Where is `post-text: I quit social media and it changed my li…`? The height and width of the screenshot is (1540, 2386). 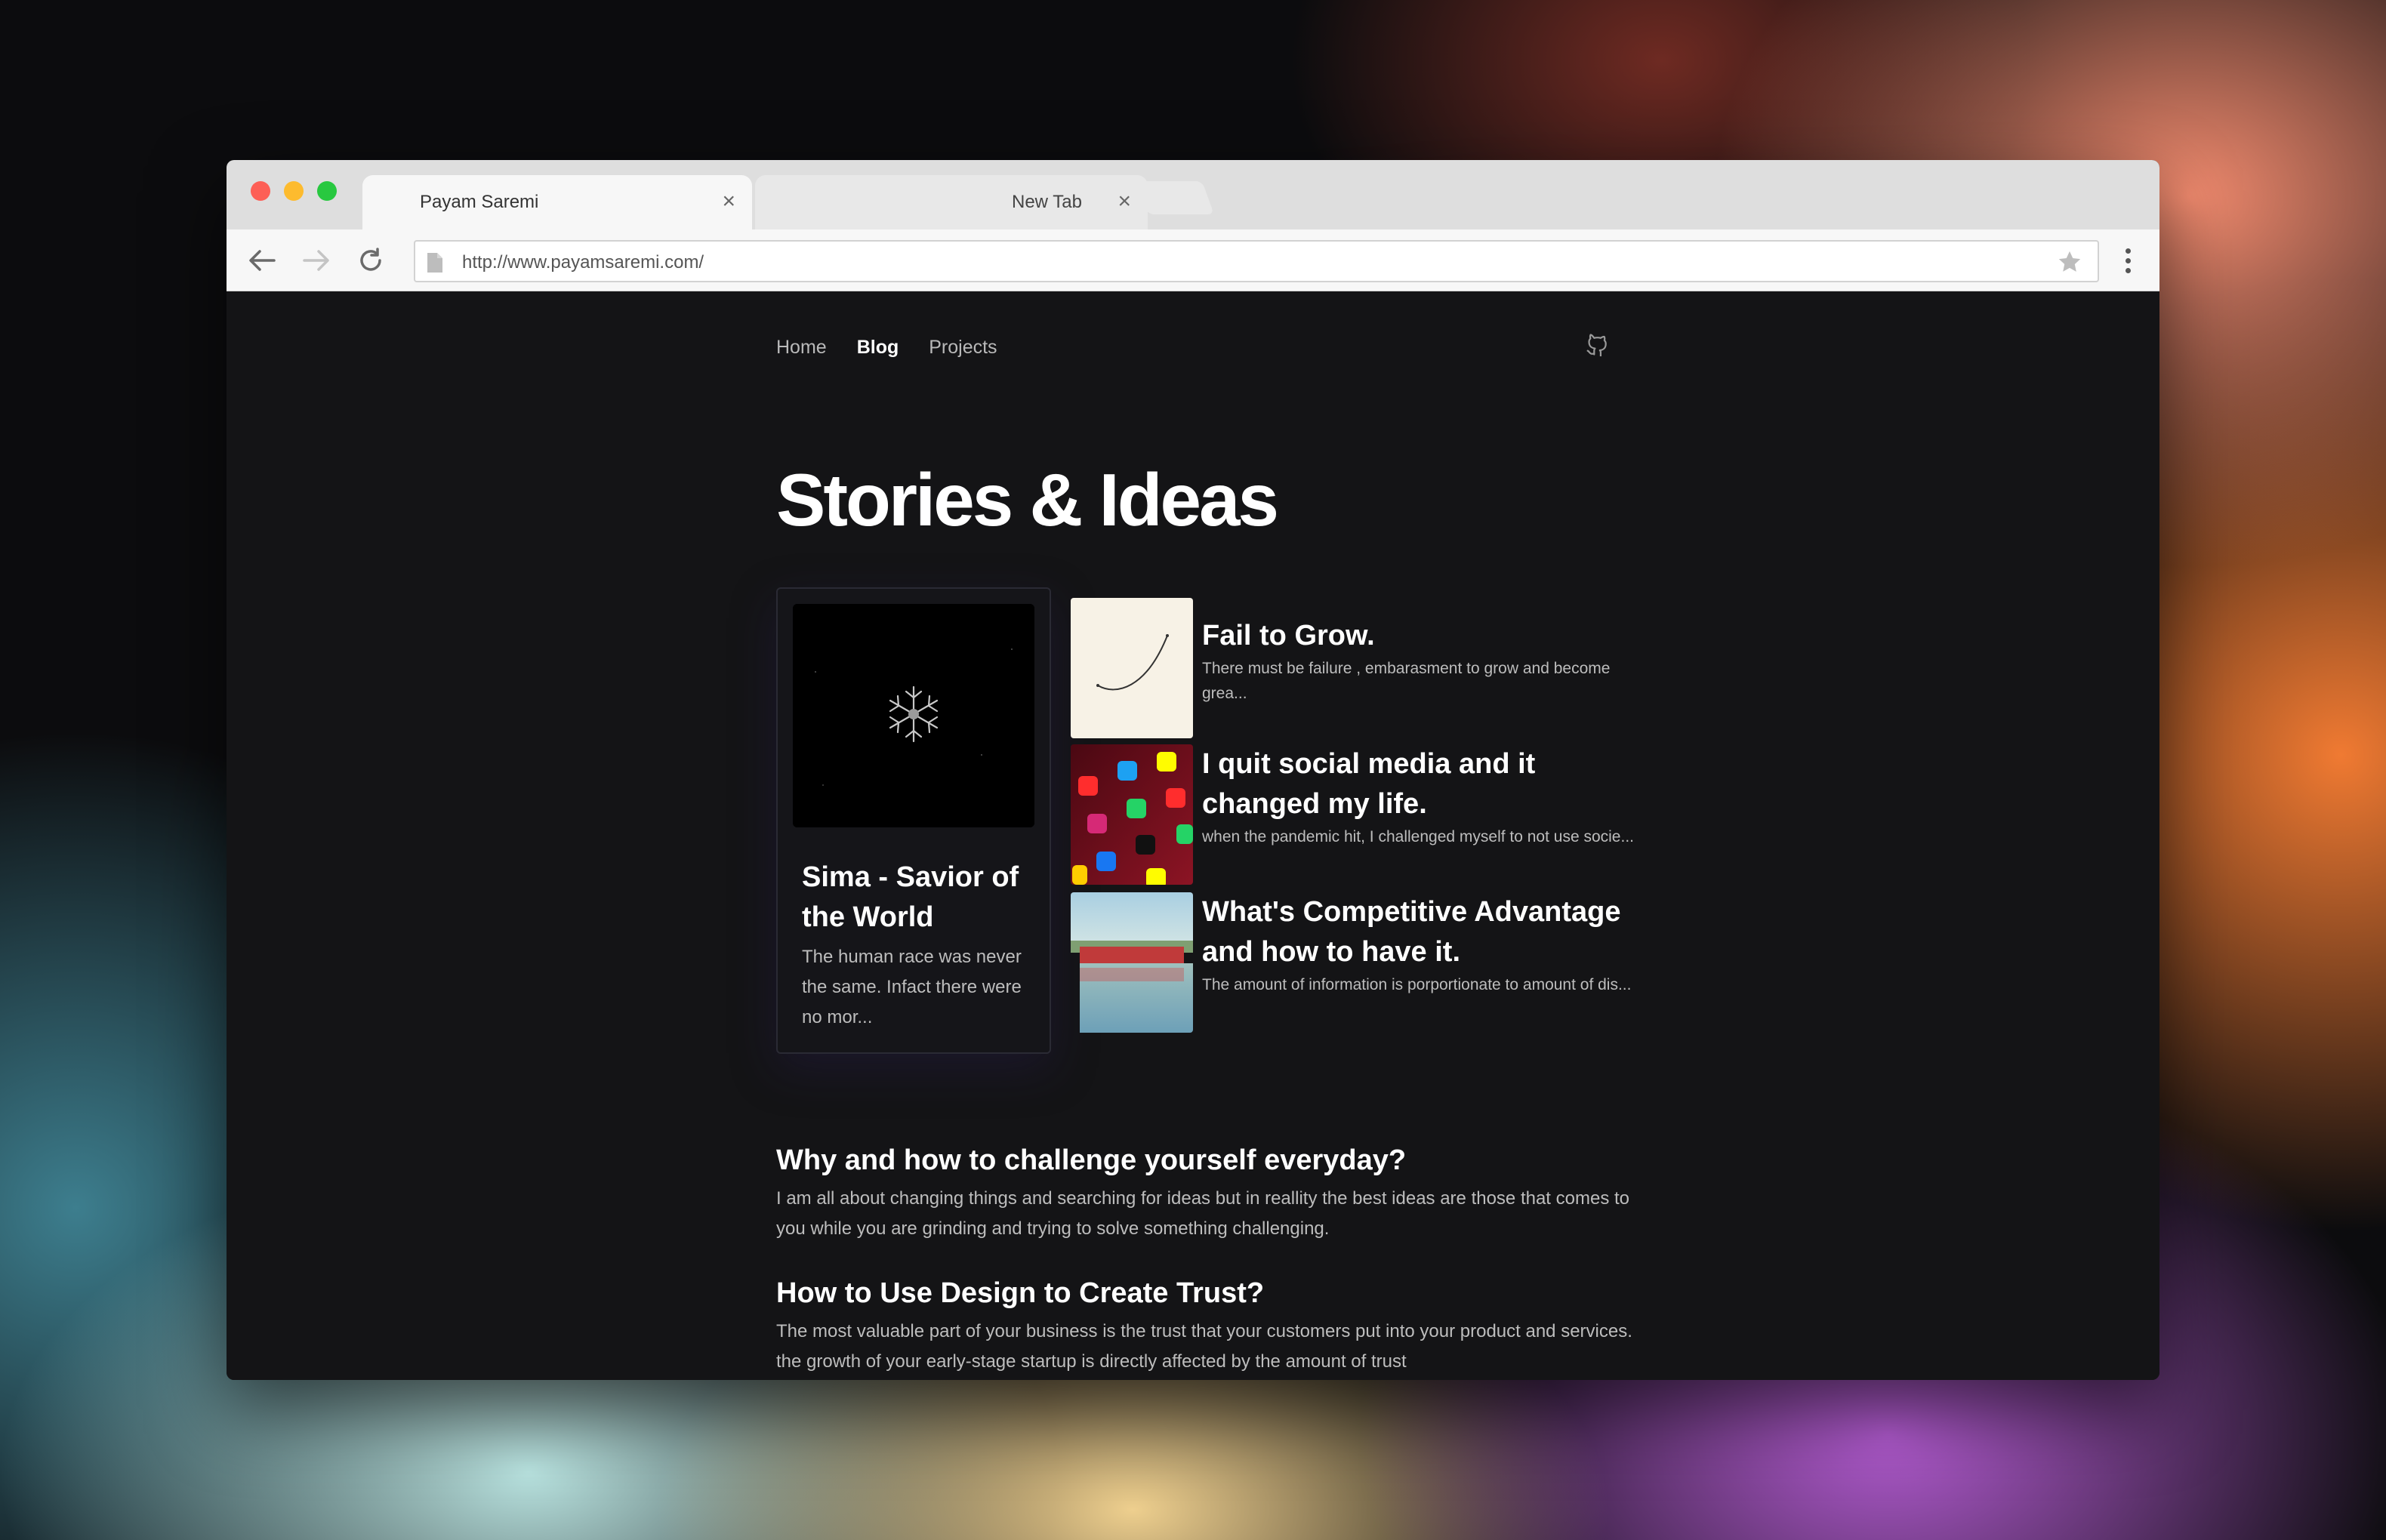 post-text: I quit social media and it changed my li… is located at coordinates (1423, 797).